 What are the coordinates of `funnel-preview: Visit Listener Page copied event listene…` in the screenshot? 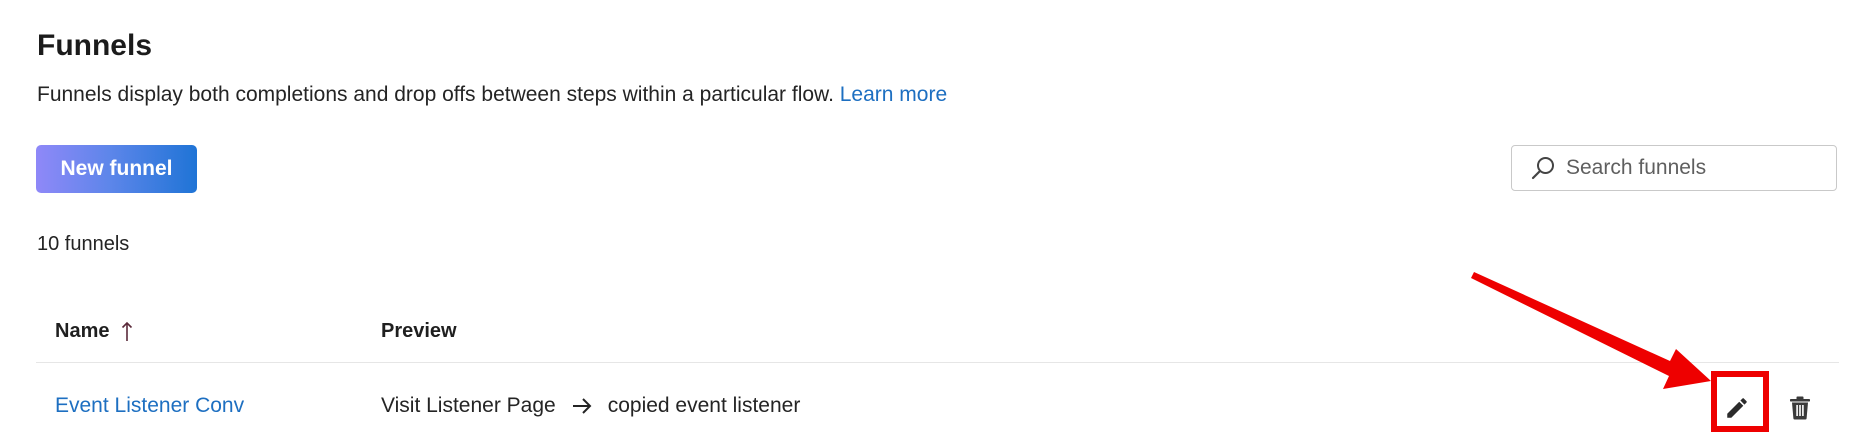 It's located at (590, 406).